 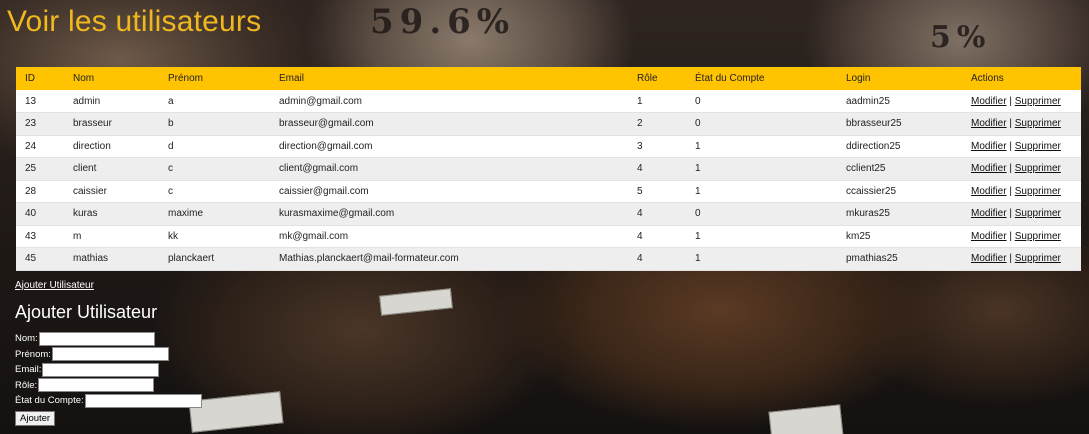 What do you see at coordinates (449, 236) in the screenshot?
I see `cell-email: mk@gmail.com` at bounding box center [449, 236].